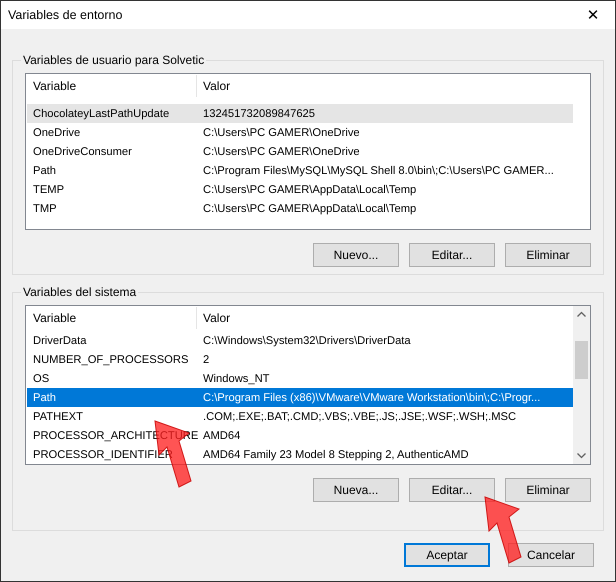 Image resolution: width=616 pixels, height=582 pixels. I want to click on dialog-button: Aceptar, so click(447, 555).